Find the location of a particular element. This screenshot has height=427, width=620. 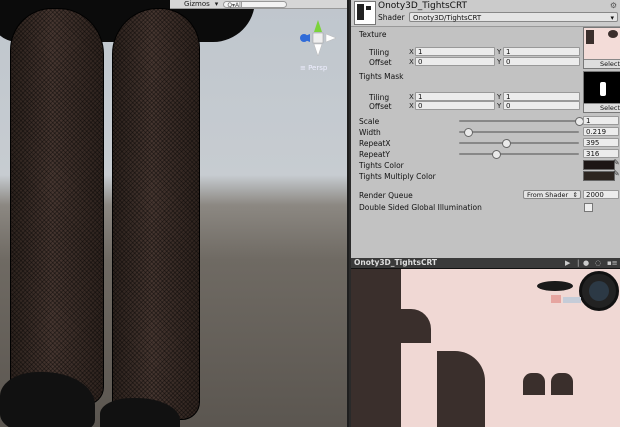

mask-offset-x-label: X is located at coordinates (411, 106).